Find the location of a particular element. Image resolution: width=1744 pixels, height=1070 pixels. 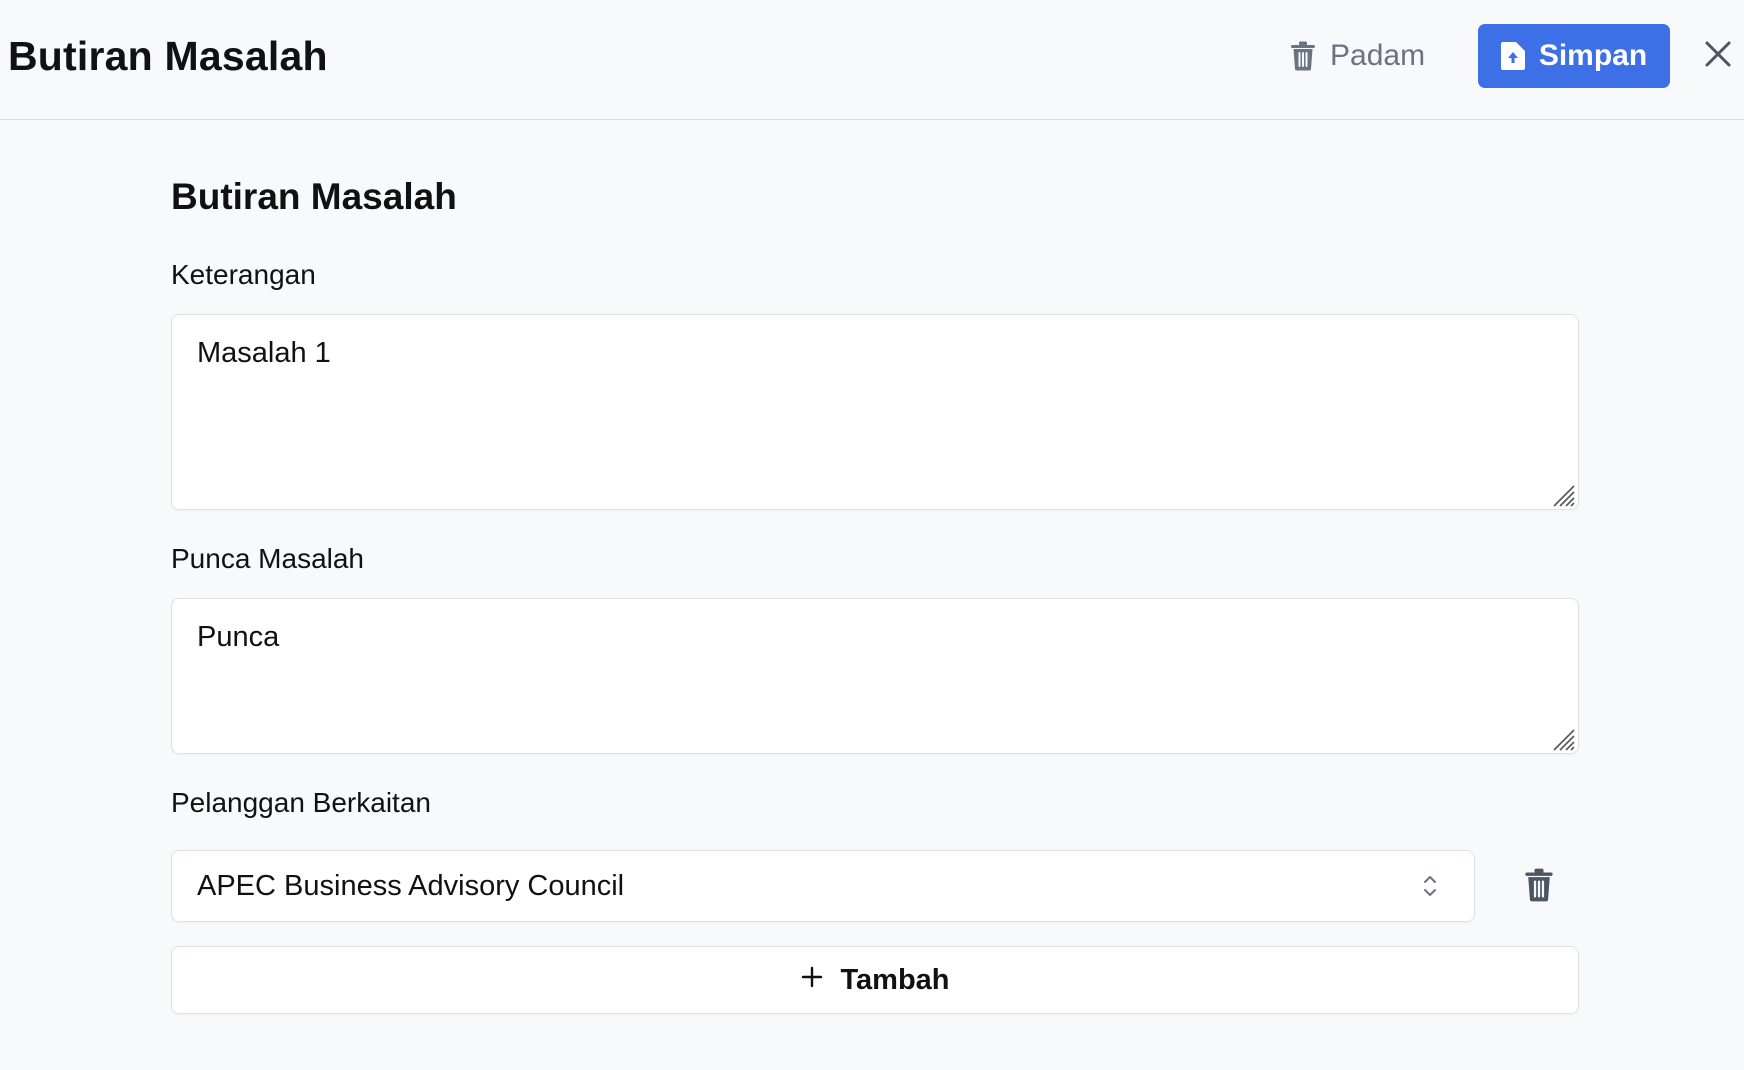

add-pelanggan-button: Tambah is located at coordinates (875, 980).